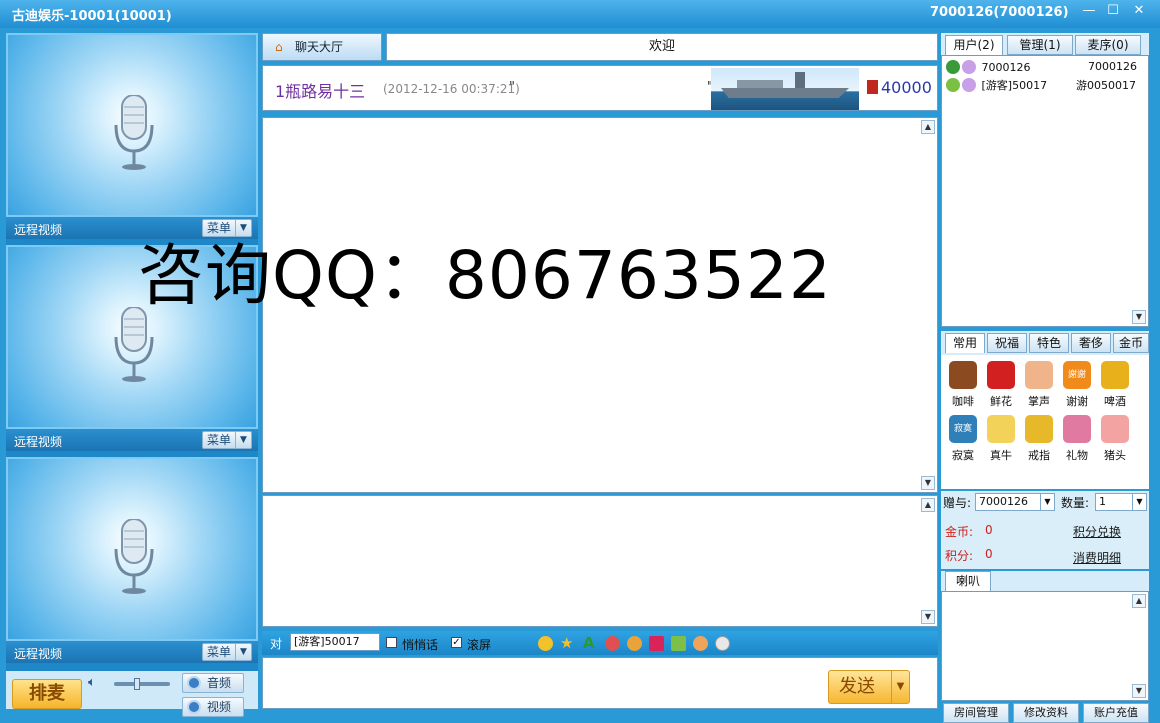 The image size is (1160, 723). What do you see at coordinates (1108, 45) in the screenshot?
I see `tab-mic-queue: 麦序(0)` at bounding box center [1108, 45].